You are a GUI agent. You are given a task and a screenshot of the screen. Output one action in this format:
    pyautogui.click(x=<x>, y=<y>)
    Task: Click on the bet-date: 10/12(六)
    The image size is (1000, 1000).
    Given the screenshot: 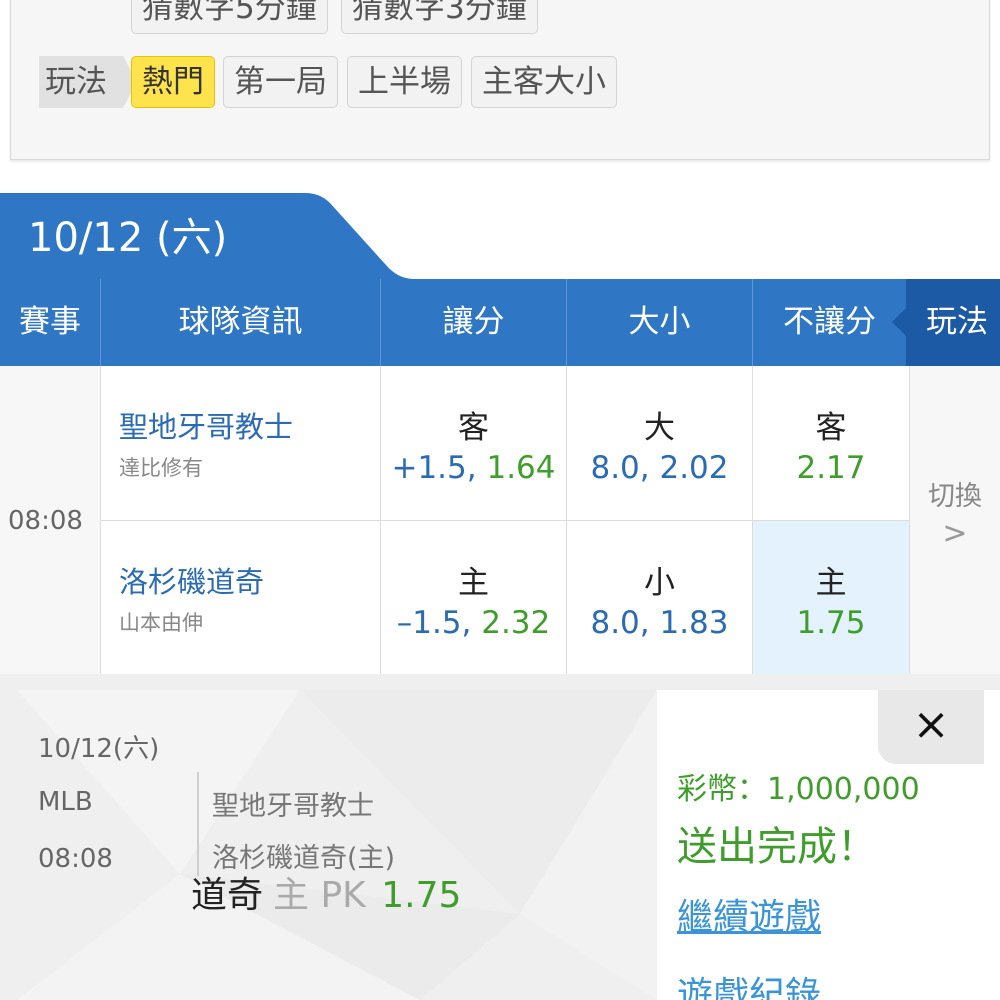 What is the action you would take?
    pyautogui.click(x=99, y=749)
    